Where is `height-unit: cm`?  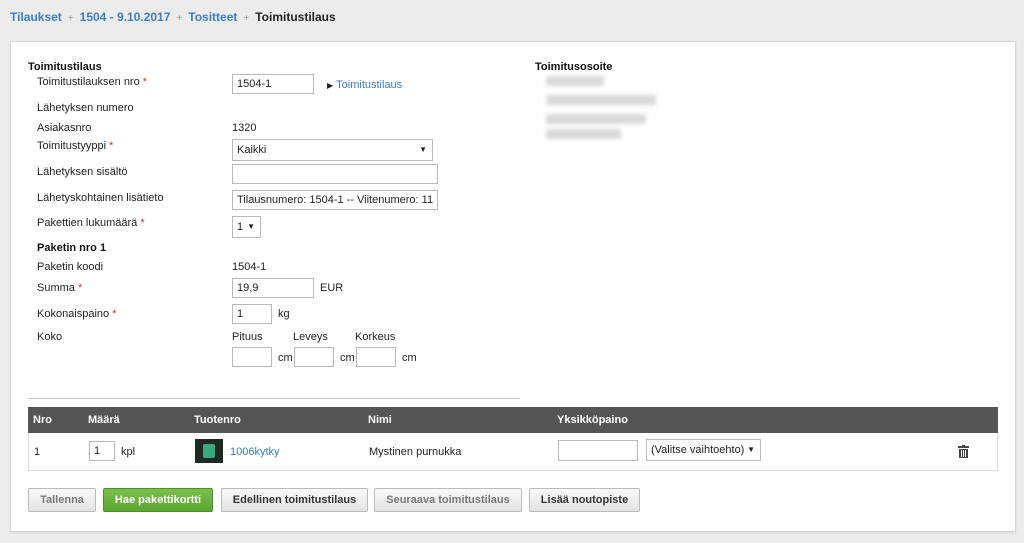 height-unit: cm is located at coordinates (409, 358).